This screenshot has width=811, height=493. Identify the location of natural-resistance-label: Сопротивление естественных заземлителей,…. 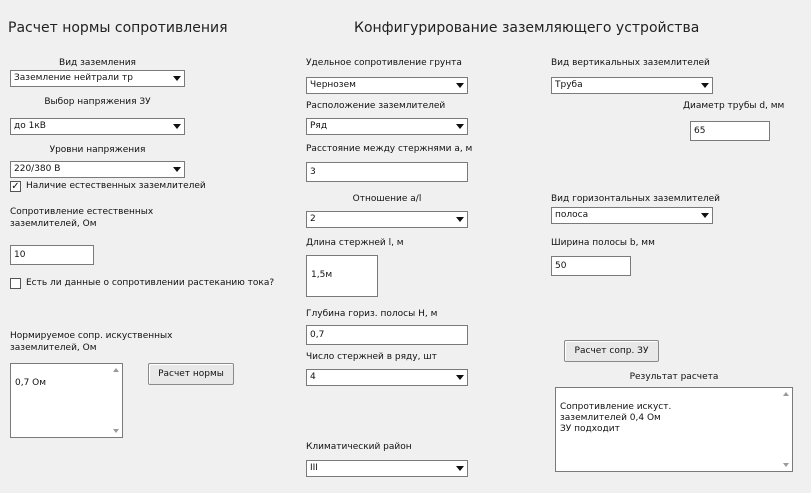
(82, 218).